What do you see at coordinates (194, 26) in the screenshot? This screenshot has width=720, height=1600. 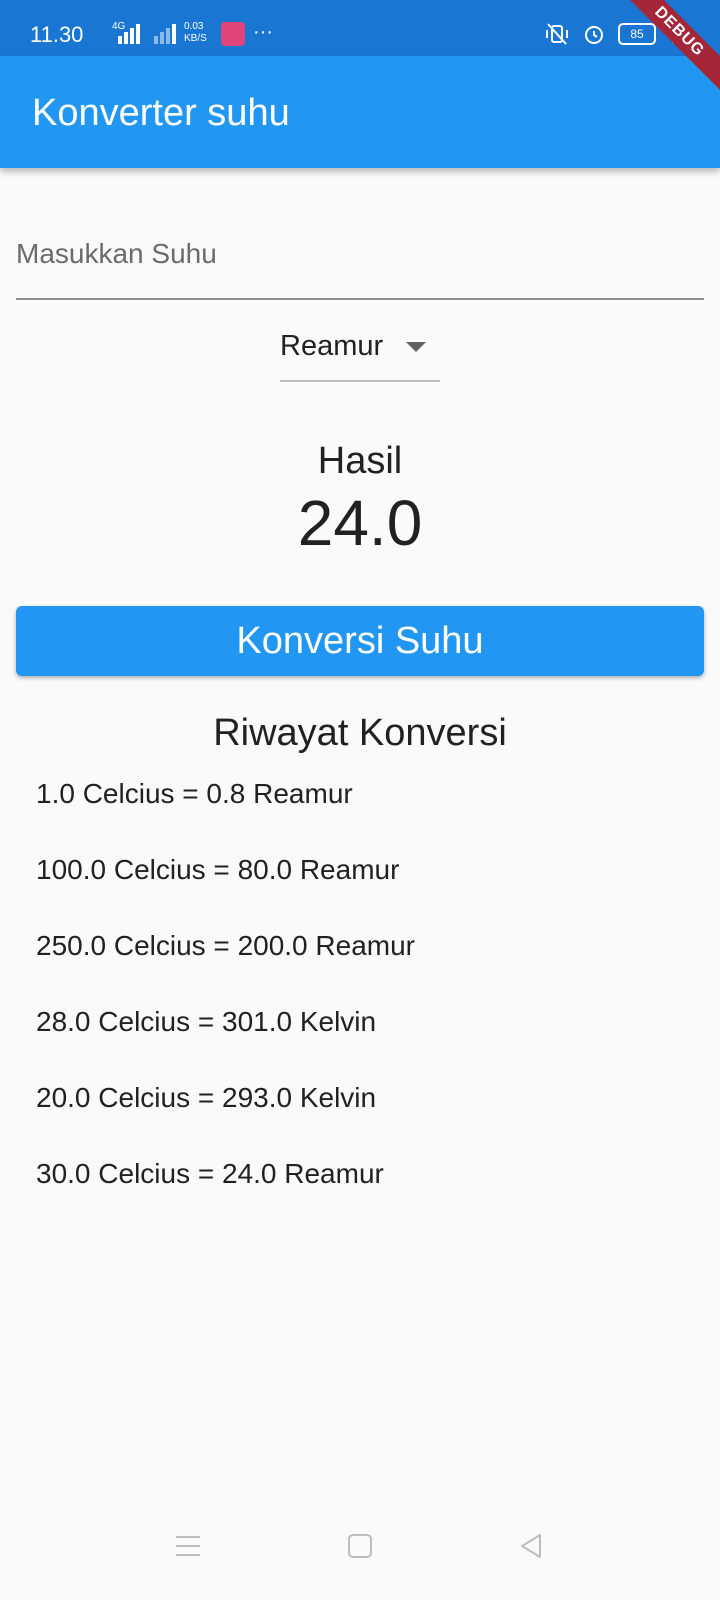 I see `network-speed-value: 0.03` at bounding box center [194, 26].